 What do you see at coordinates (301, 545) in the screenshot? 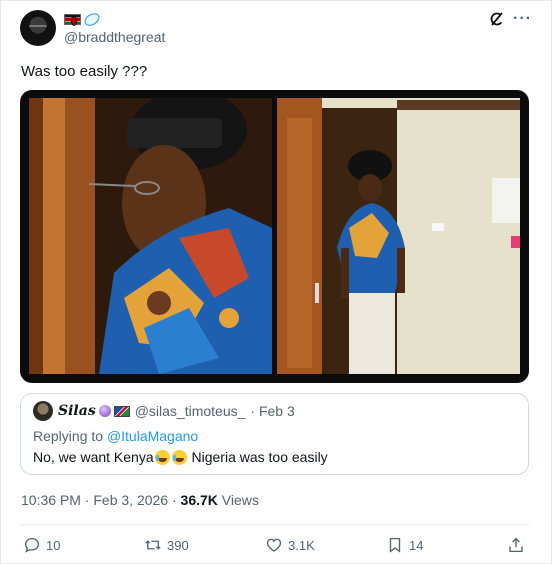
I see `like-count: 3.1K` at bounding box center [301, 545].